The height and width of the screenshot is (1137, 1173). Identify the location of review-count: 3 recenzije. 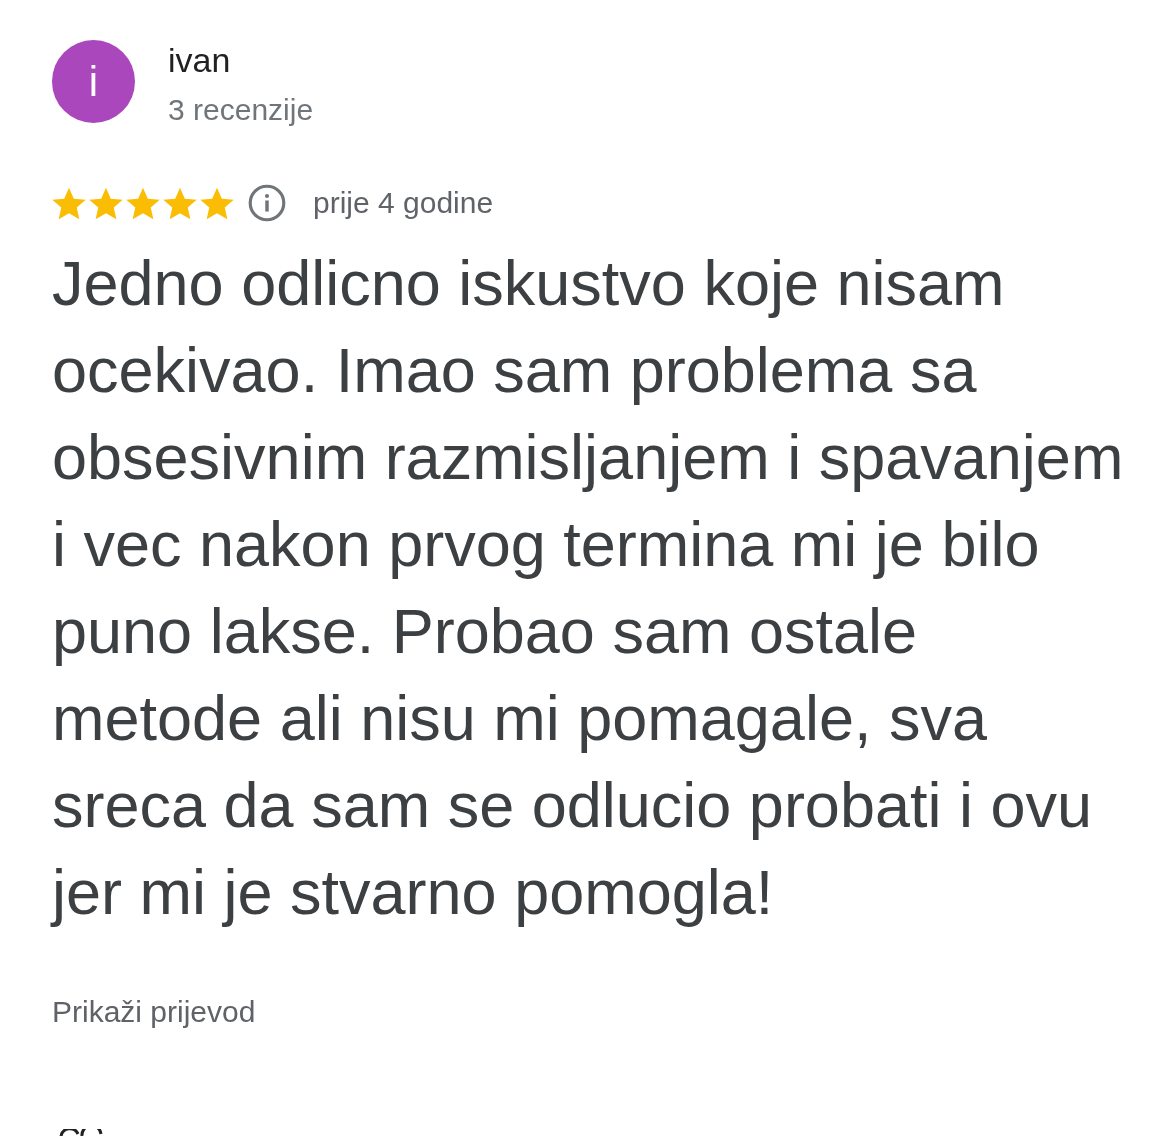
(241, 110).